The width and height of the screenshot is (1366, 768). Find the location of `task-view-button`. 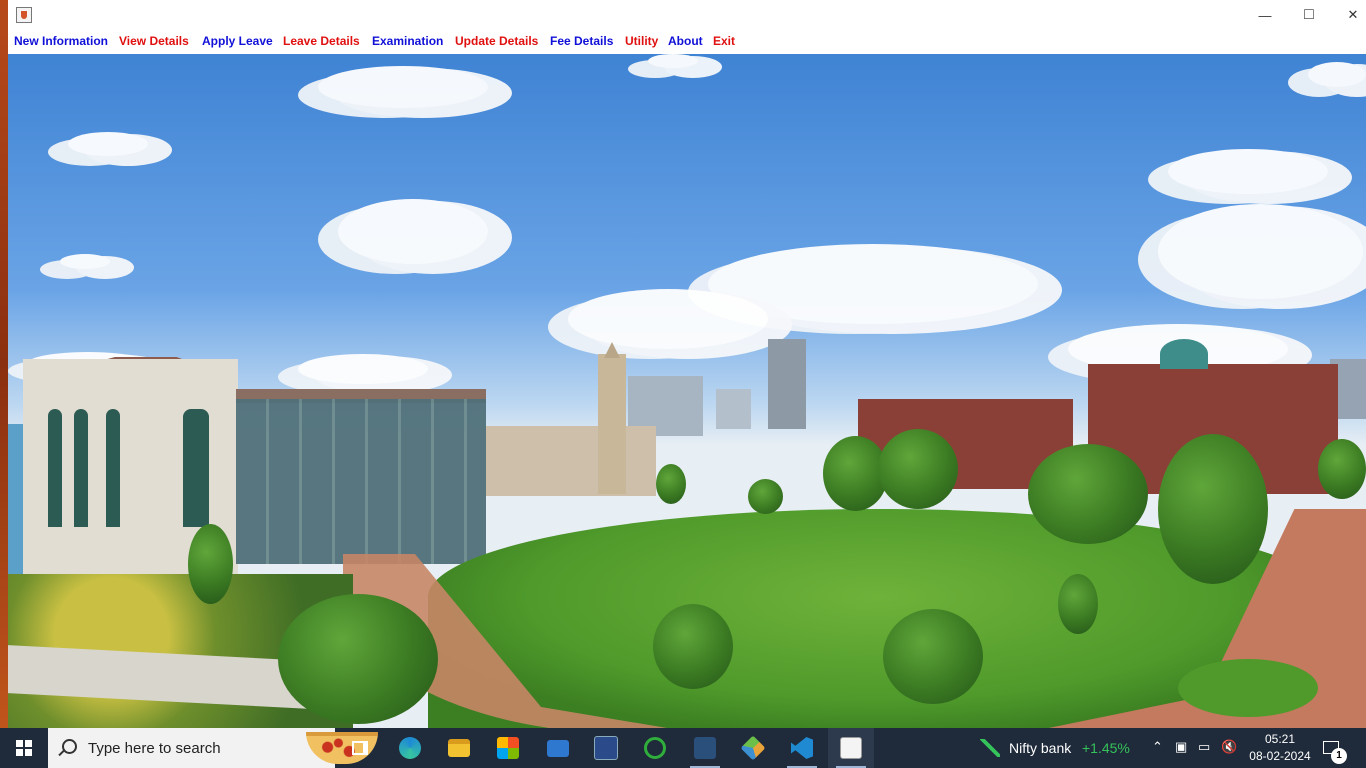

task-view-button is located at coordinates (360, 748).